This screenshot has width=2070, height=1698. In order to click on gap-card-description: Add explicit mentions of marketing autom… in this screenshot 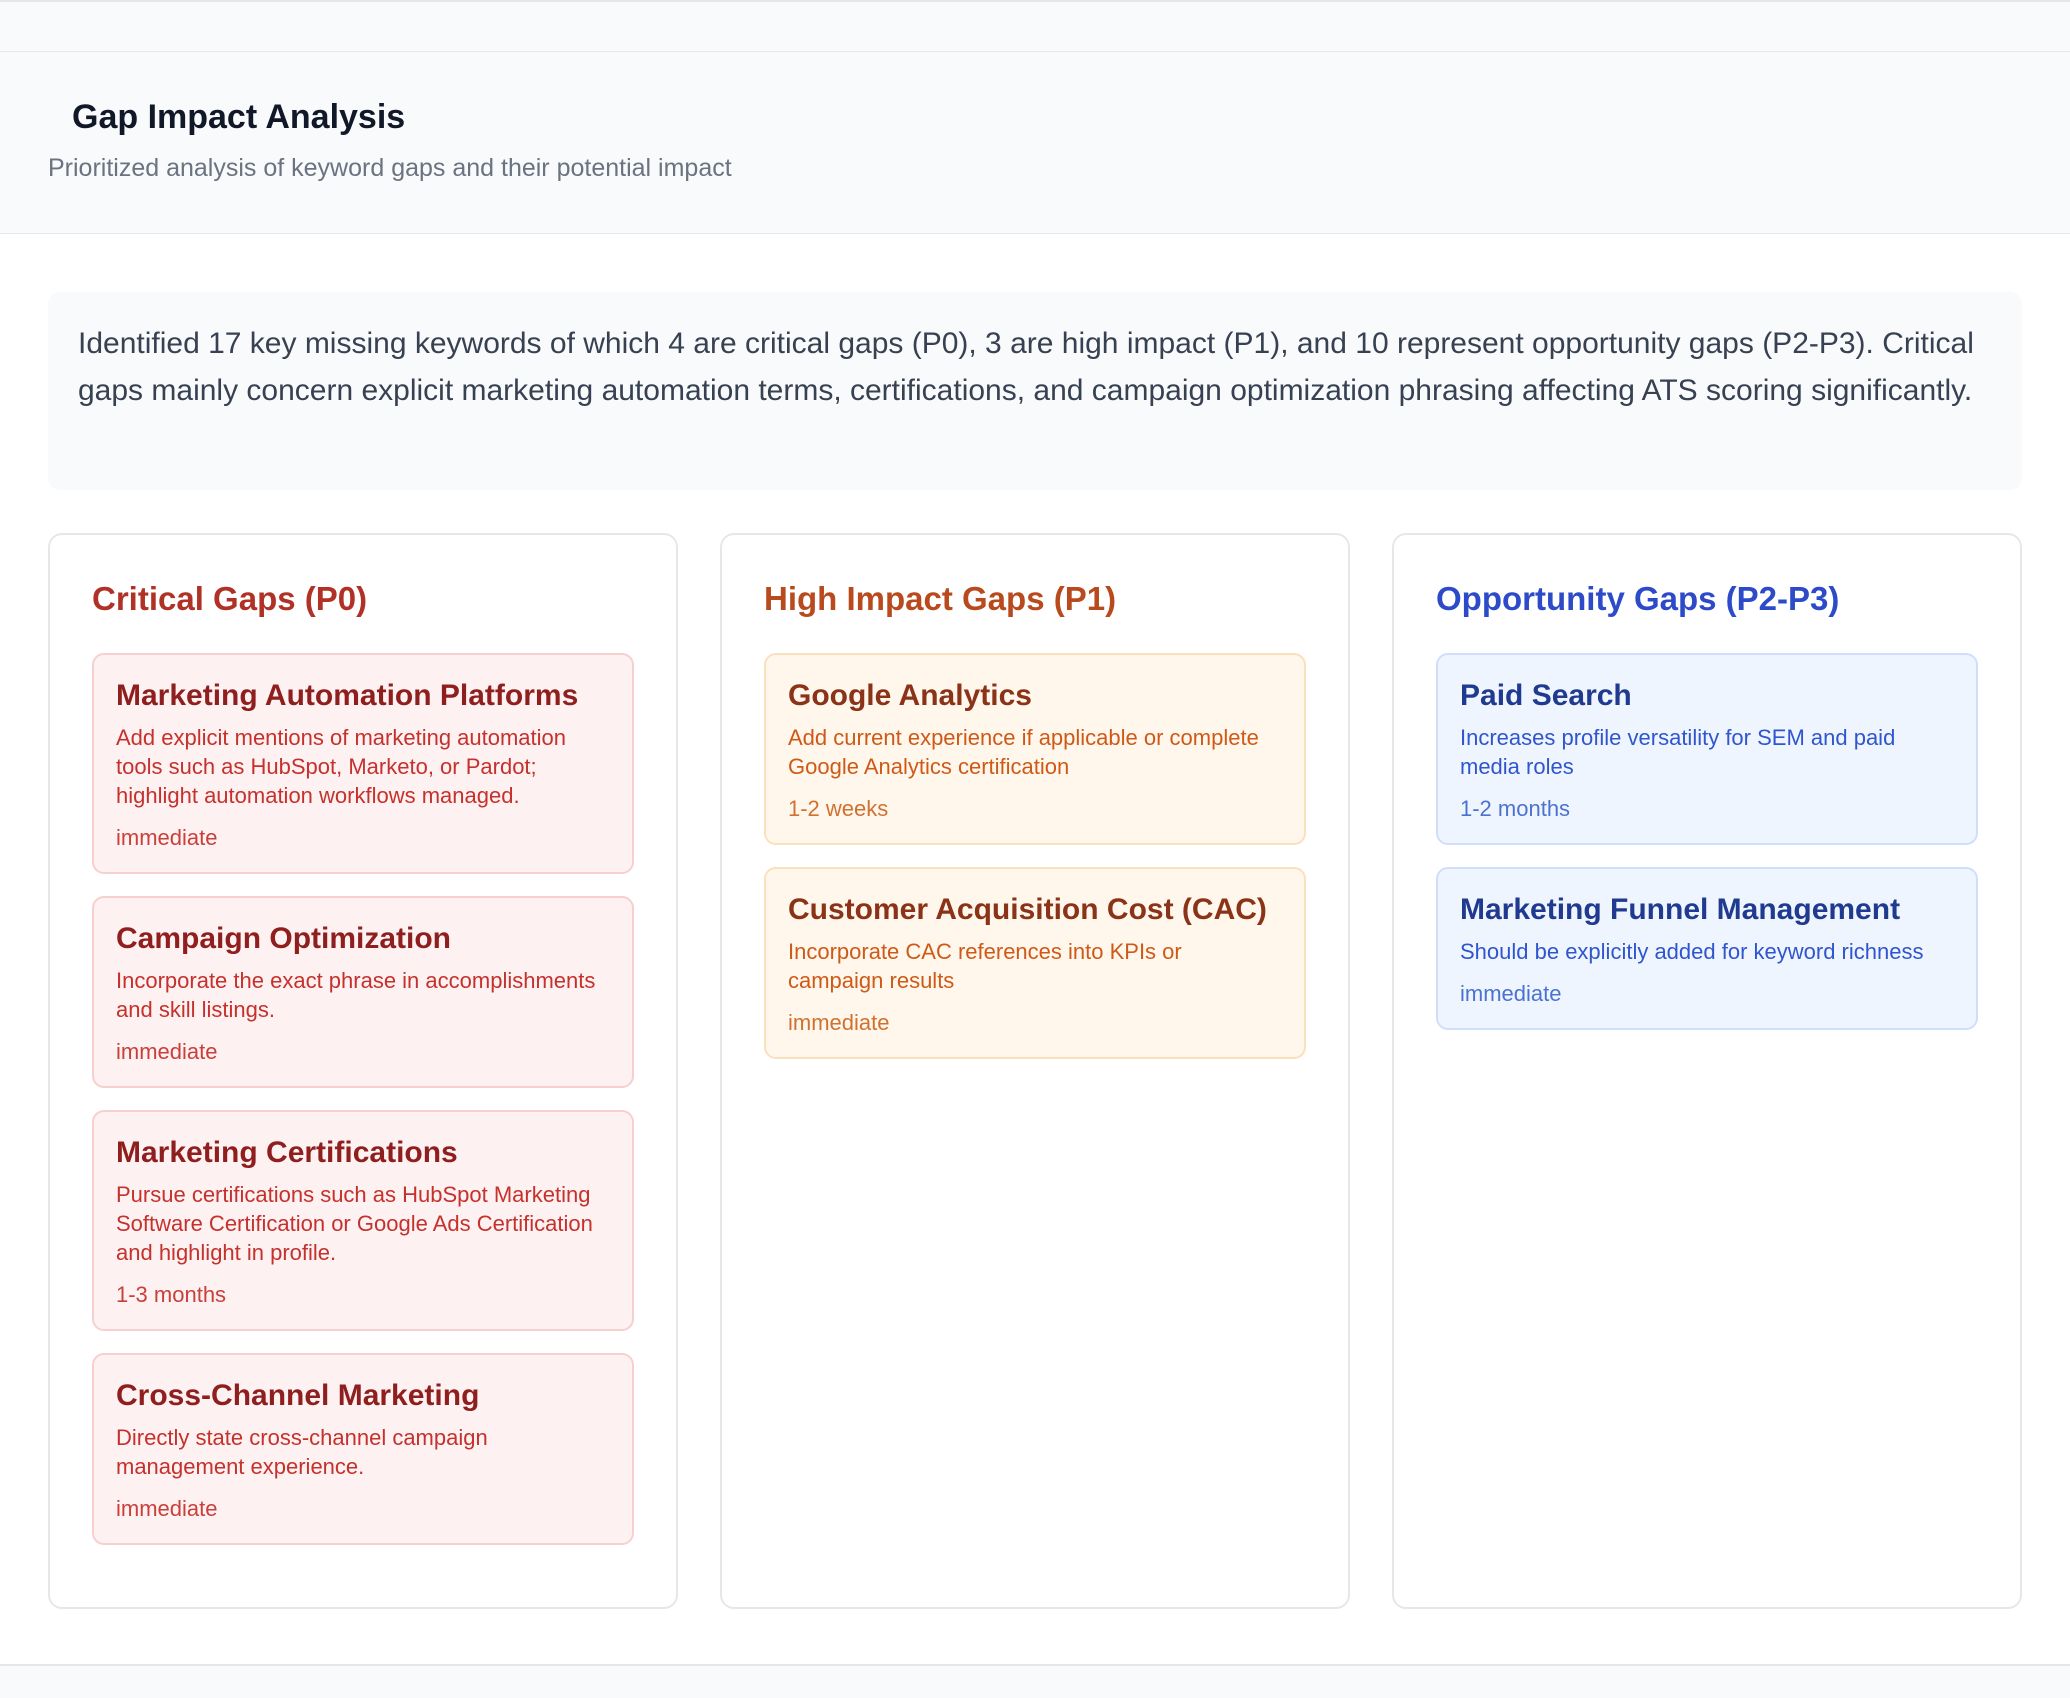, I will do `click(341, 766)`.